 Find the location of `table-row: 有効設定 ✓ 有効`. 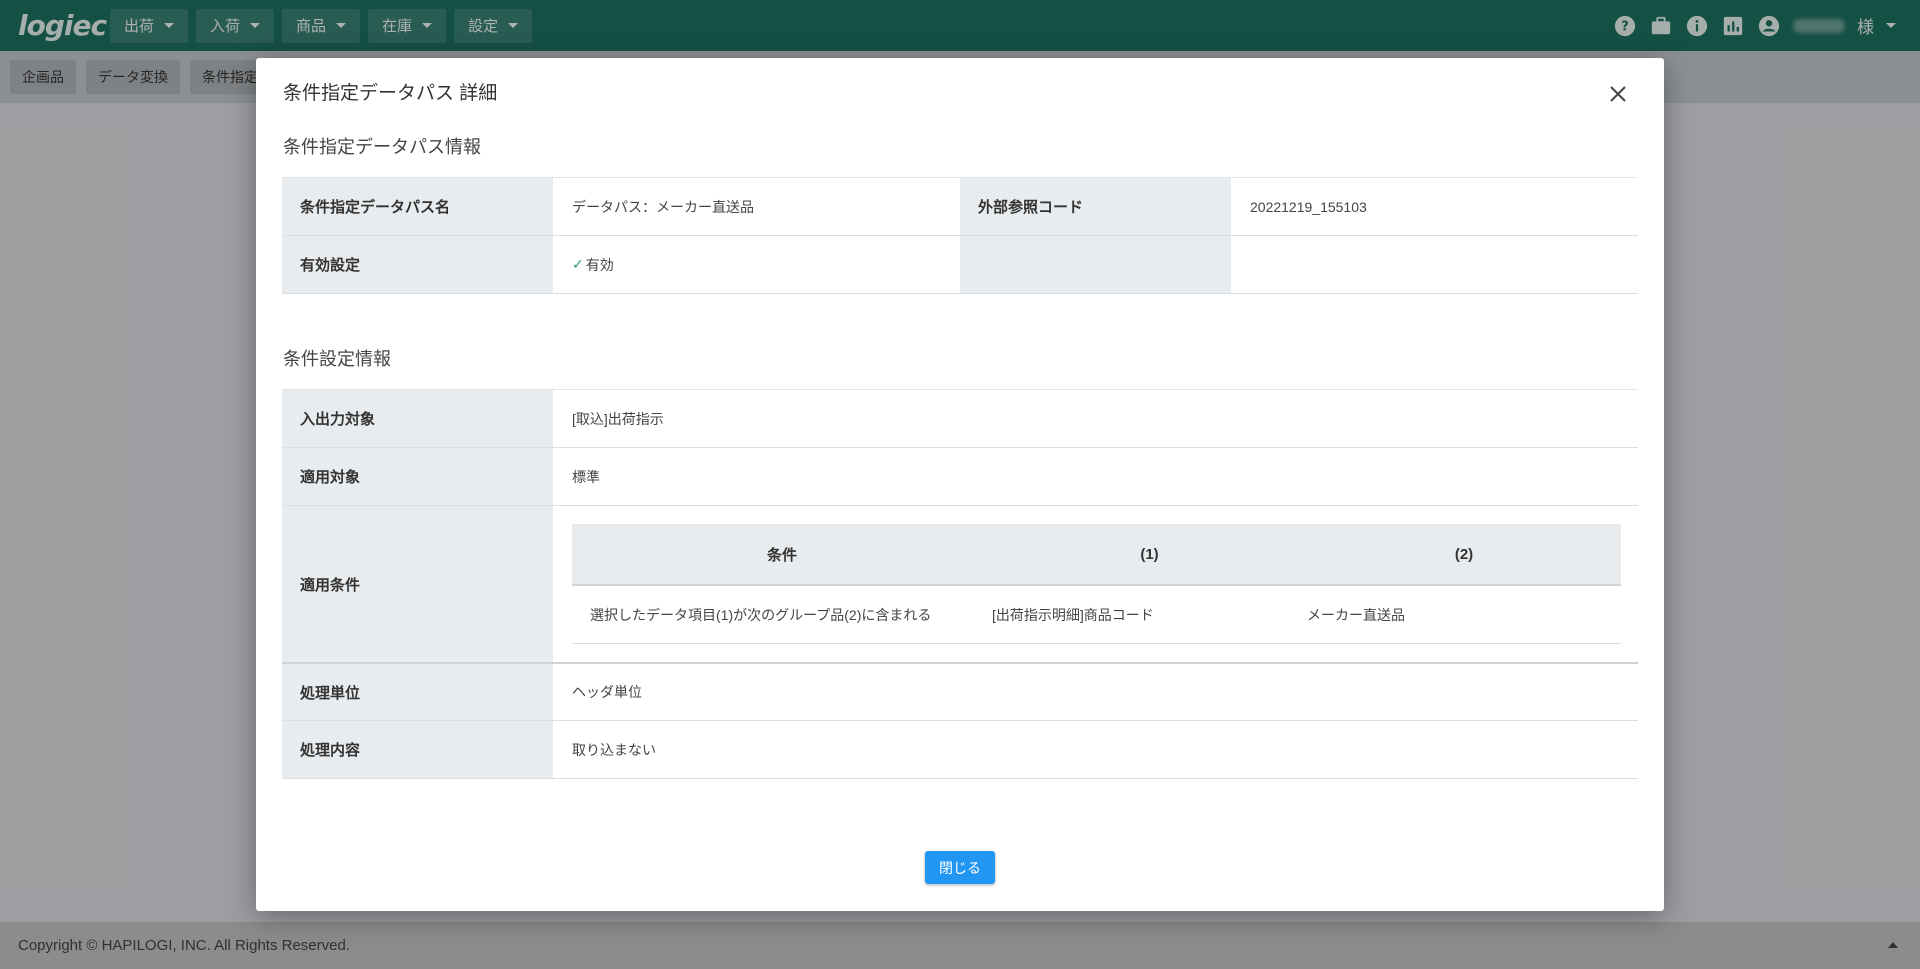

table-row: 有効設定 ✓ 有効 is located at coordinates (960, 265).